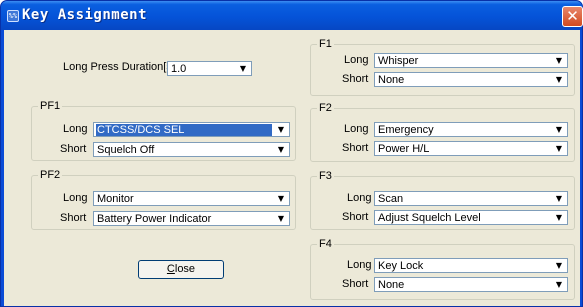 The width and height of the screenshot is (583, 307). I want to click on f3-short-value: Adjust Squelch Level, so click(429, 218).